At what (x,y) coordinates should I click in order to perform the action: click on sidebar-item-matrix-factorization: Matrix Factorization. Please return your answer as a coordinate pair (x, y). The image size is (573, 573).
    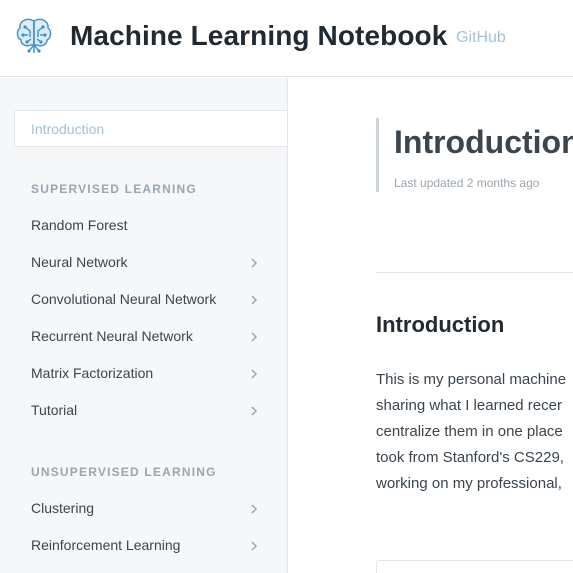
    Looking at the image, I should click on (150, 374).